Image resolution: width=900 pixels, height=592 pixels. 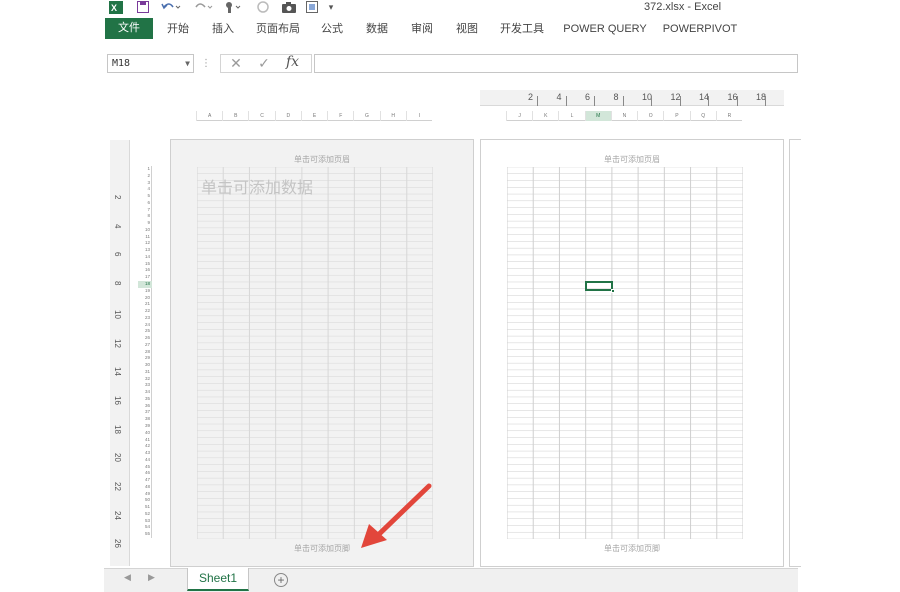 I want to click on row-header: 12, so click(x=145, y=243).